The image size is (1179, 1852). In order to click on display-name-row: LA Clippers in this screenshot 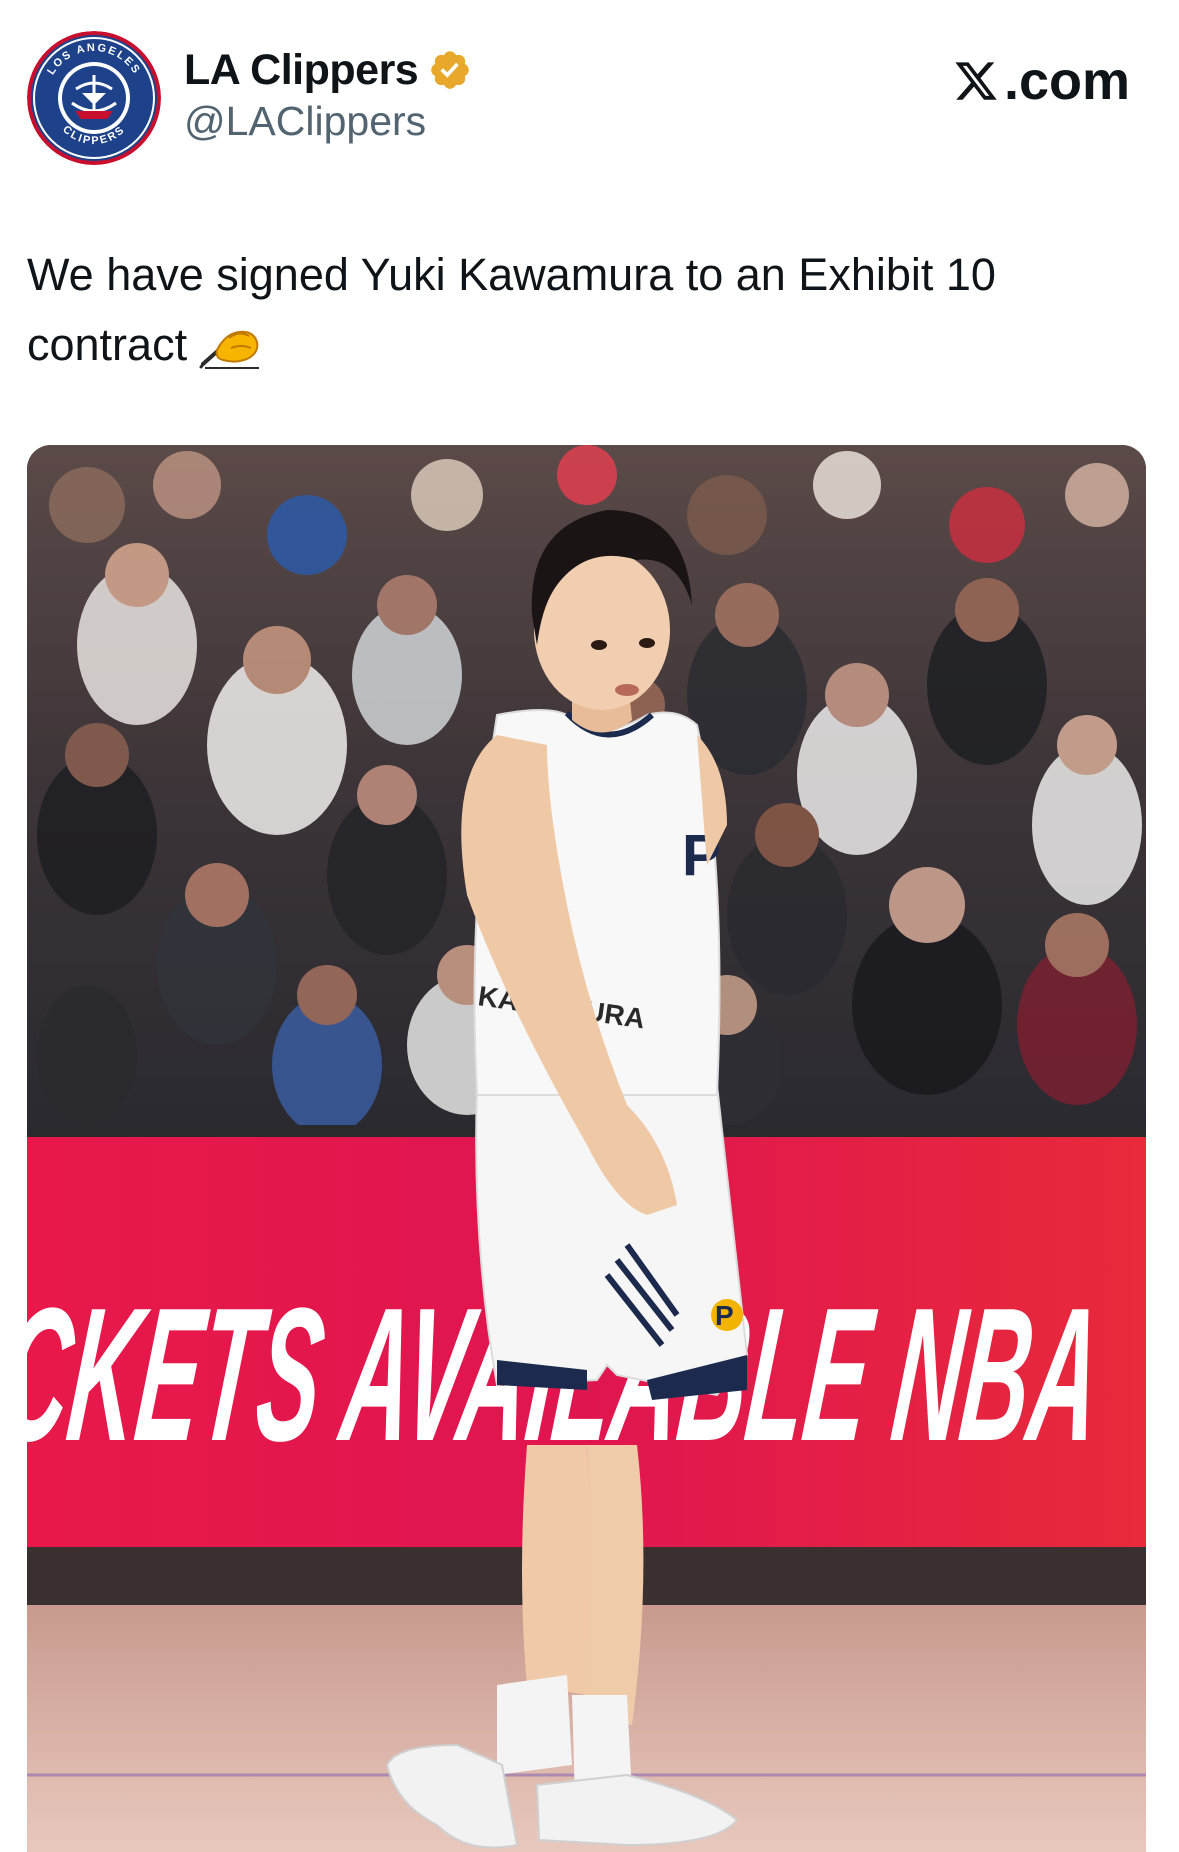, I will do `click(328, 70)`.